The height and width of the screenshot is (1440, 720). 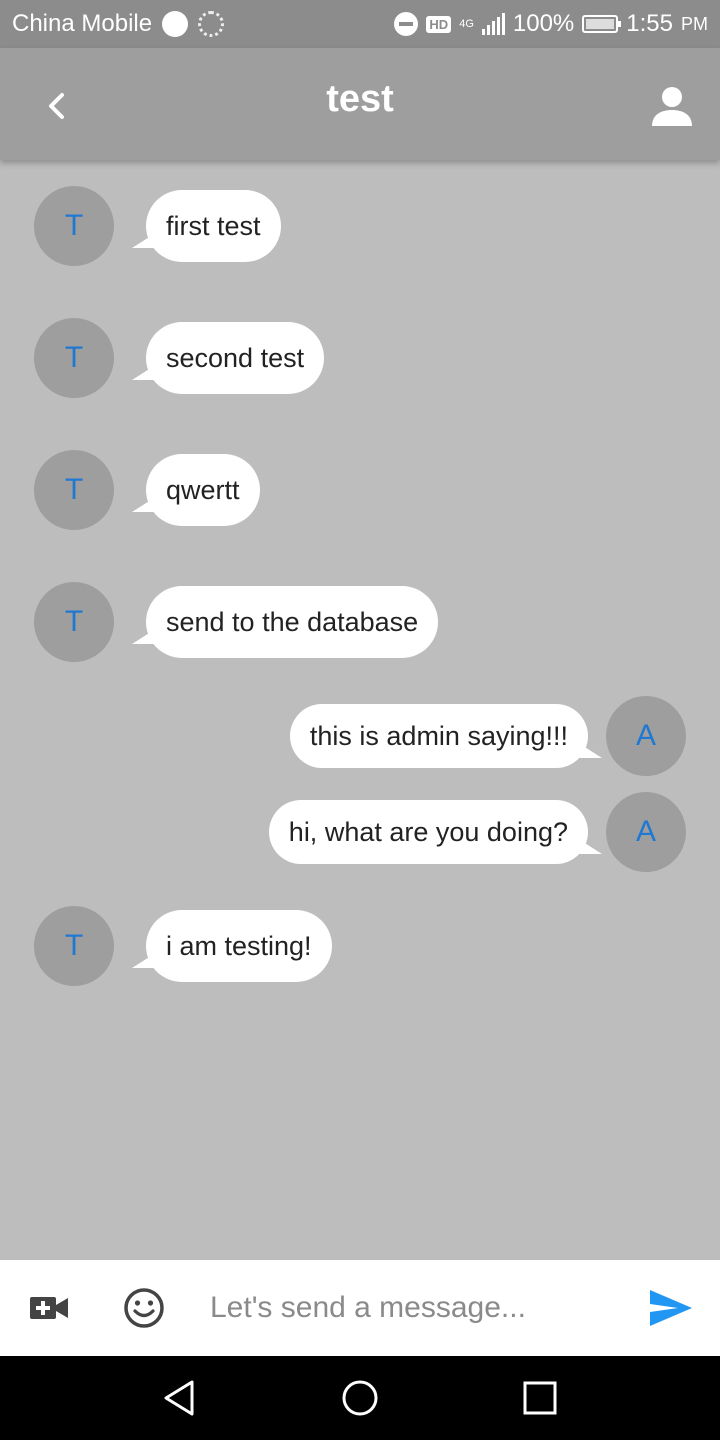 I want to click on square-recents-icon, so click(x=540, y=1398).